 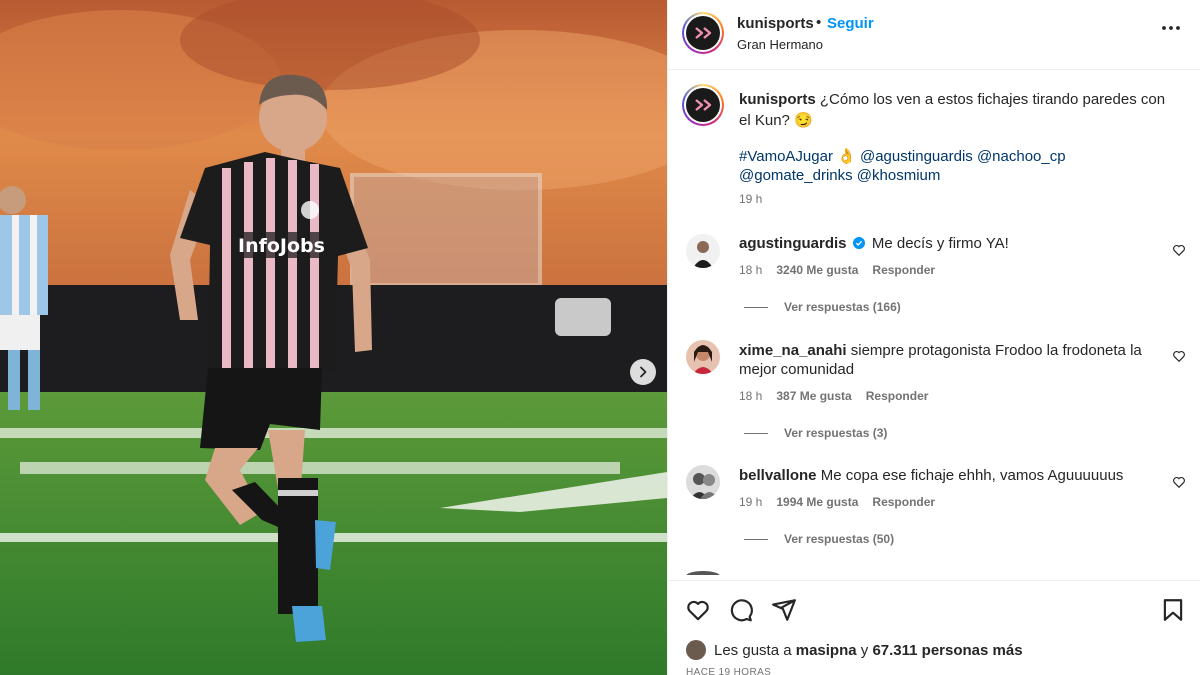 I want to click on likes-prefix: Les gusta a, so click(x=753, y=650).